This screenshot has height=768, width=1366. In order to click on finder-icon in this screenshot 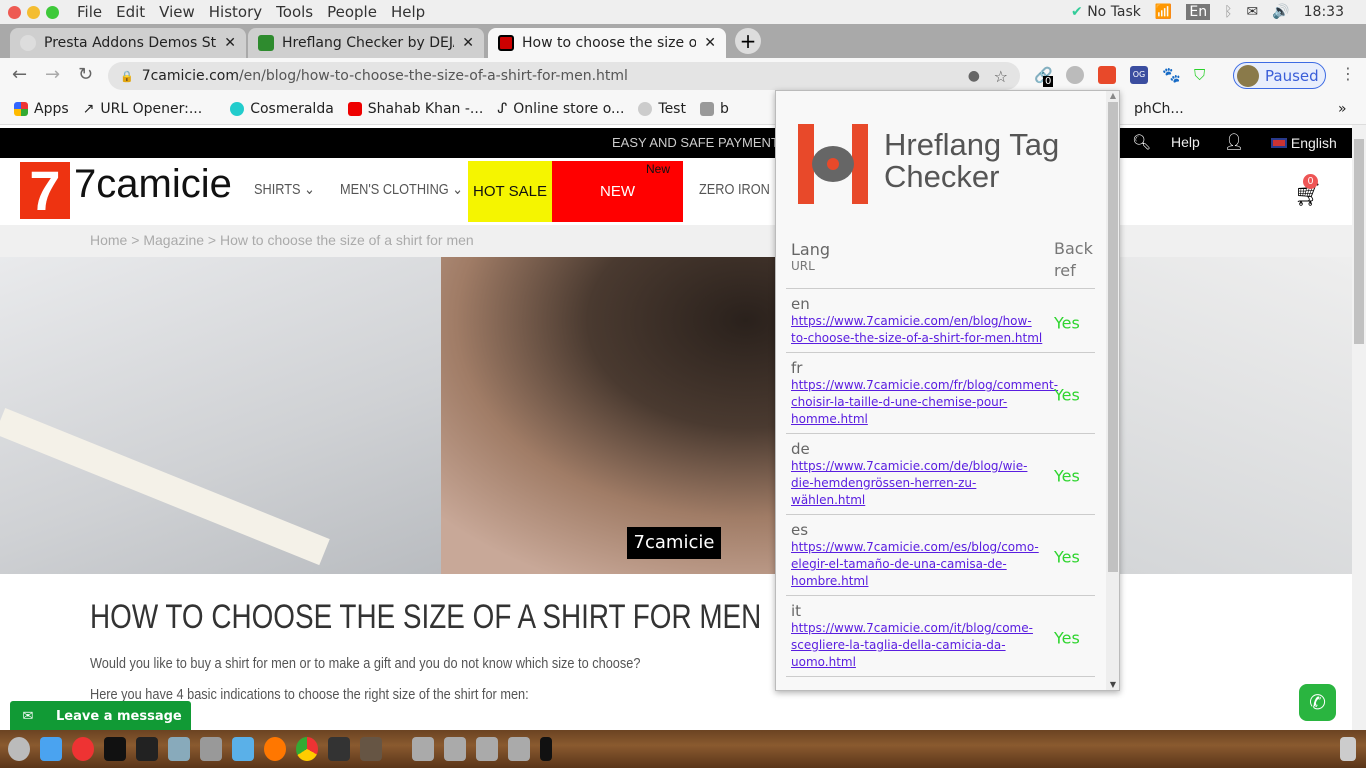, I will do `click(51, 749)`.